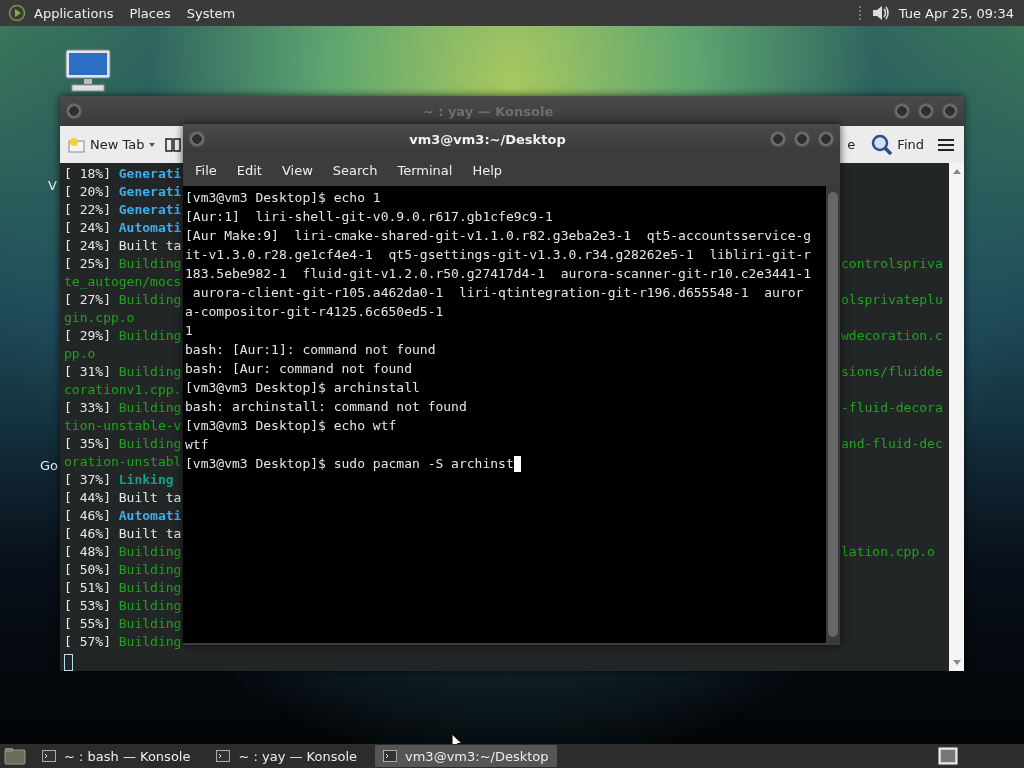  What do you see at coordinates (123, 462) in the screenshot?
I see `terminal-line: oration-unstabl` at bounding box center [123, 462].